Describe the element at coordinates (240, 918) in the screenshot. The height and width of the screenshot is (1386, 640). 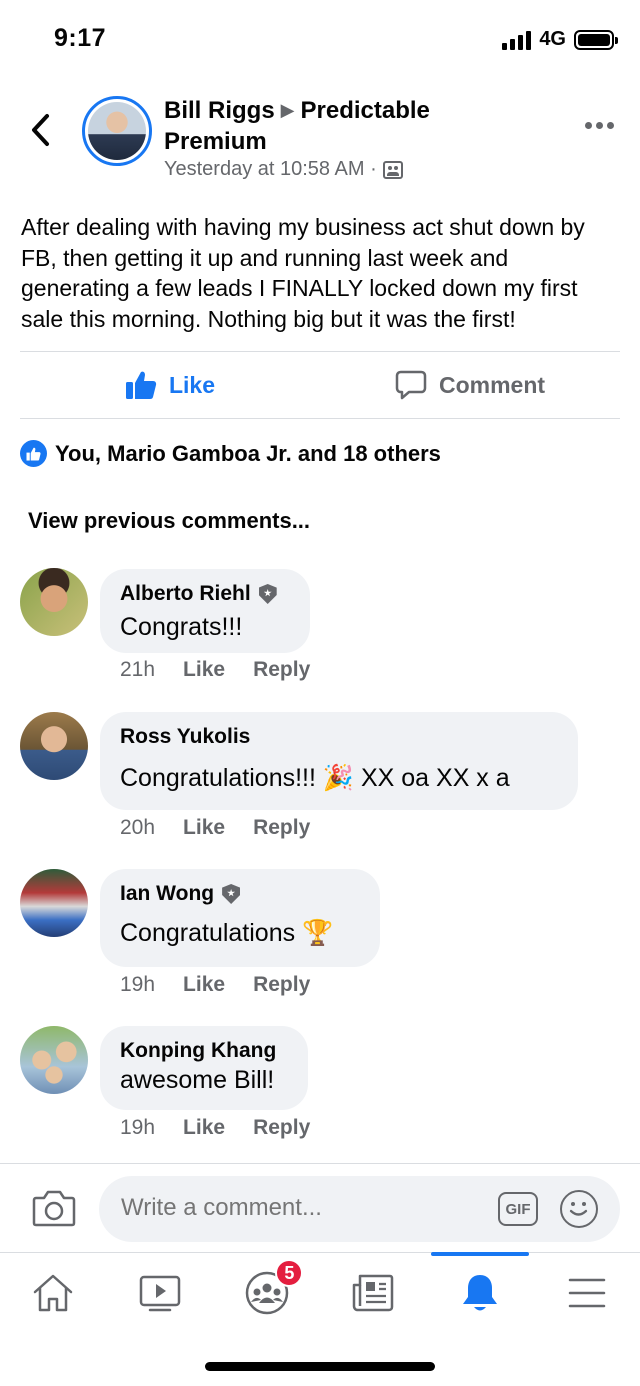
I see `comment-bubble: Ian Wong Congratulations 🏆` at that location.